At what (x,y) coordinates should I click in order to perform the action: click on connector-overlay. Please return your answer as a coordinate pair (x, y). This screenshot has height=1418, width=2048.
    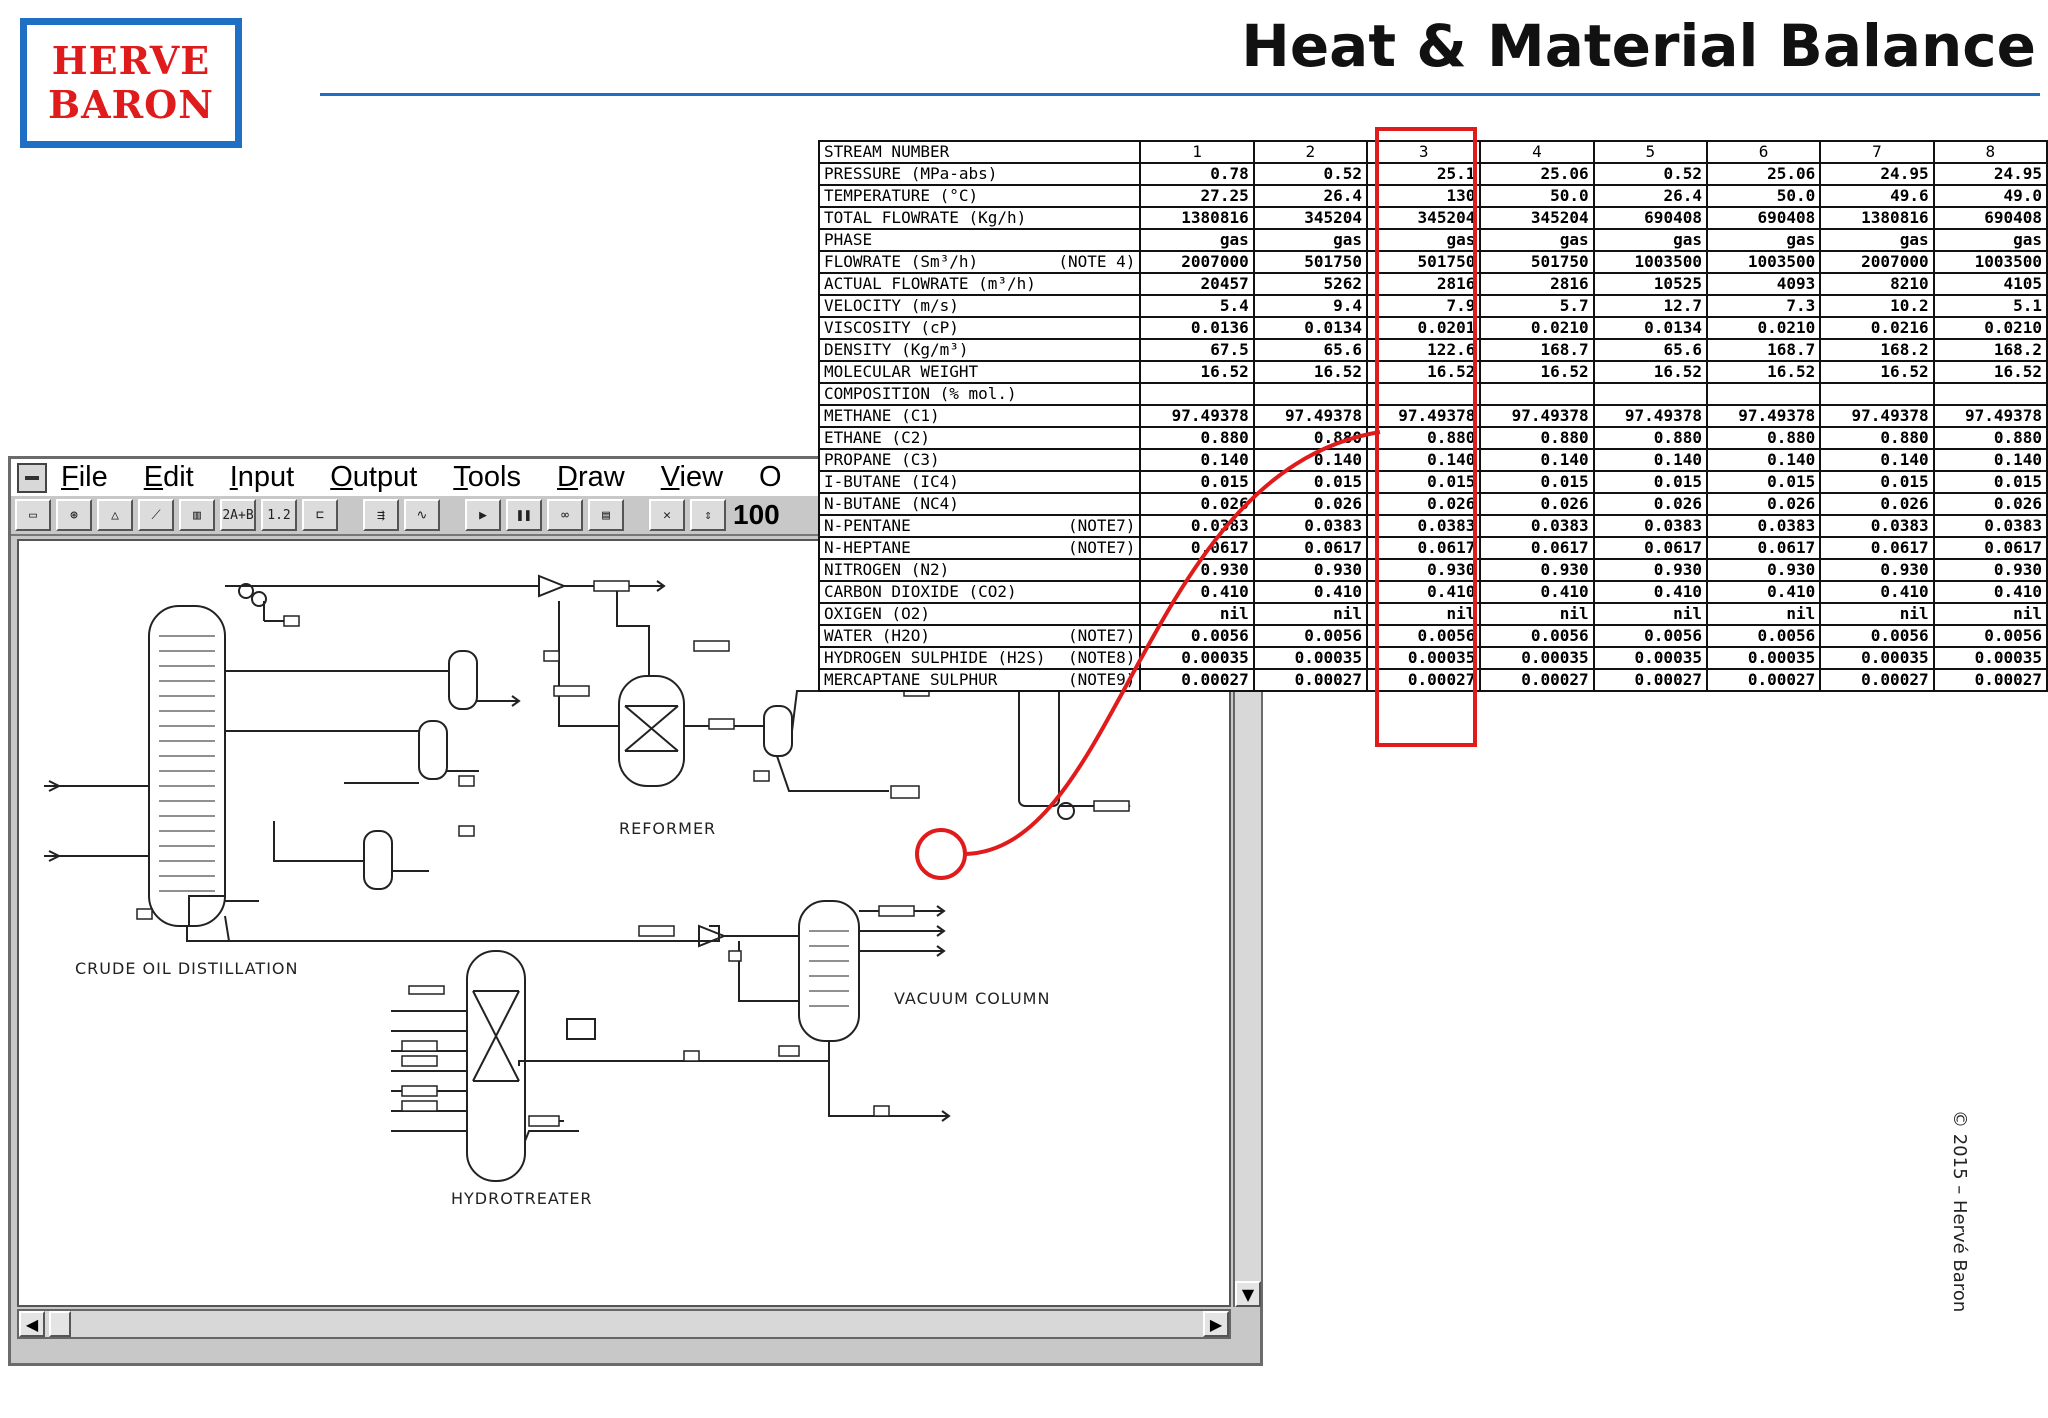
    Looking at the image, I should click on (1148, 655).